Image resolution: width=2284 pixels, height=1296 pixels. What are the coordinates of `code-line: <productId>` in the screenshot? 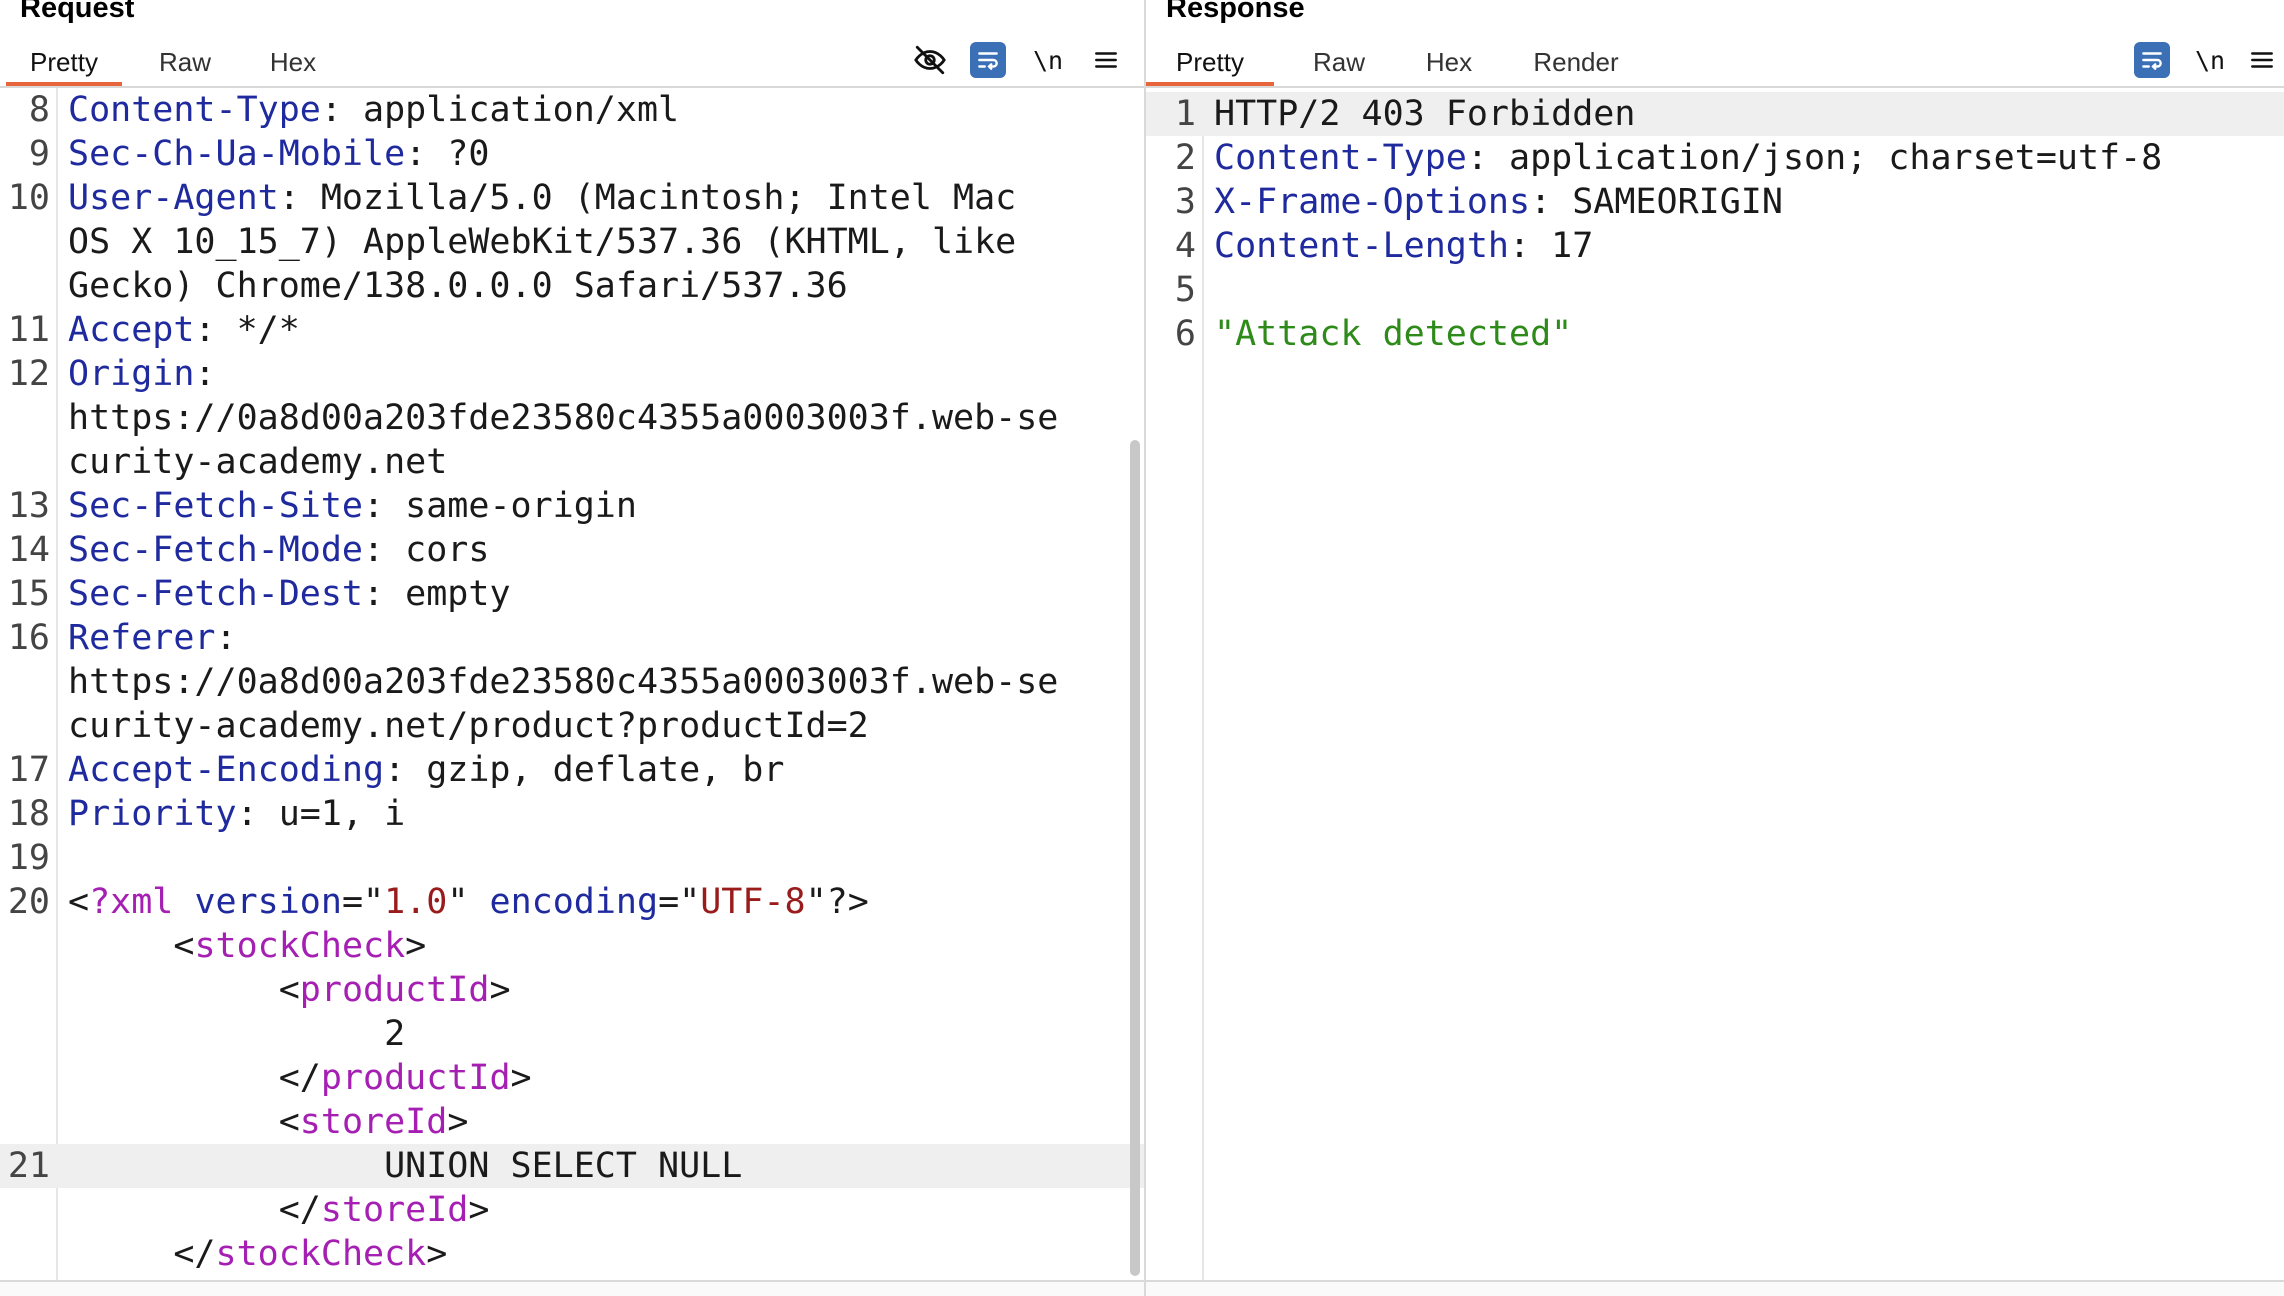 It's located at (572, 990).